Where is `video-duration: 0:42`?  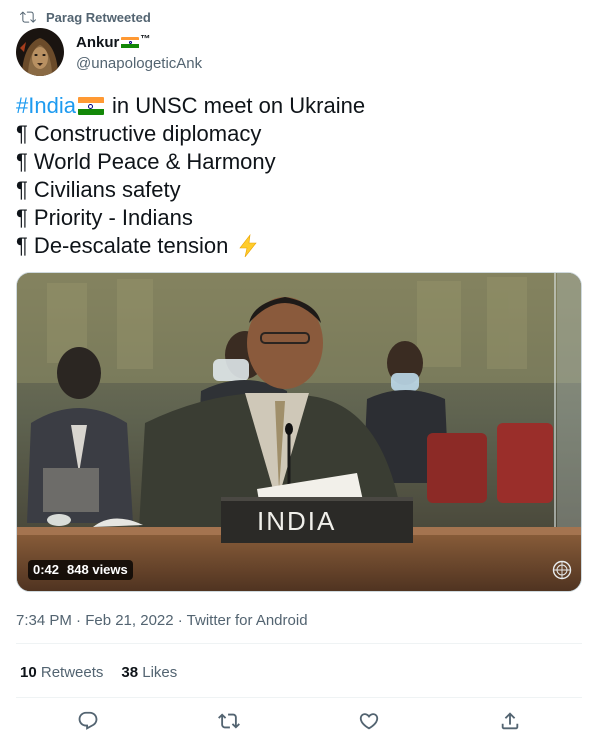 video-duration: 0:42 is located at coordinates (46, 569).